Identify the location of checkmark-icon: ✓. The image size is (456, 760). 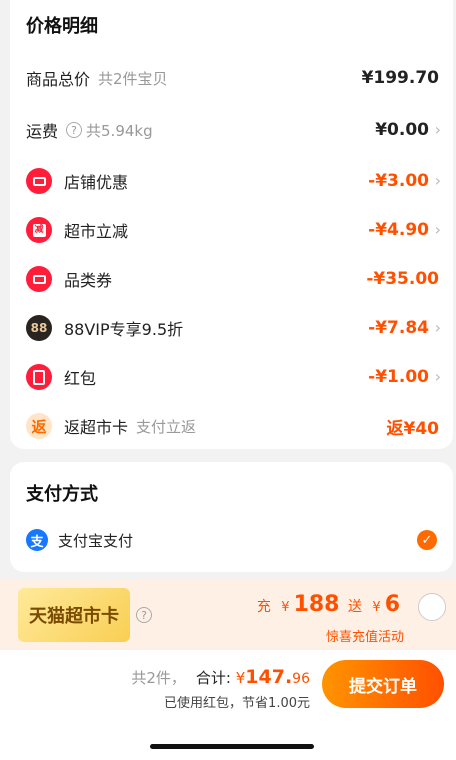
(427, 540).